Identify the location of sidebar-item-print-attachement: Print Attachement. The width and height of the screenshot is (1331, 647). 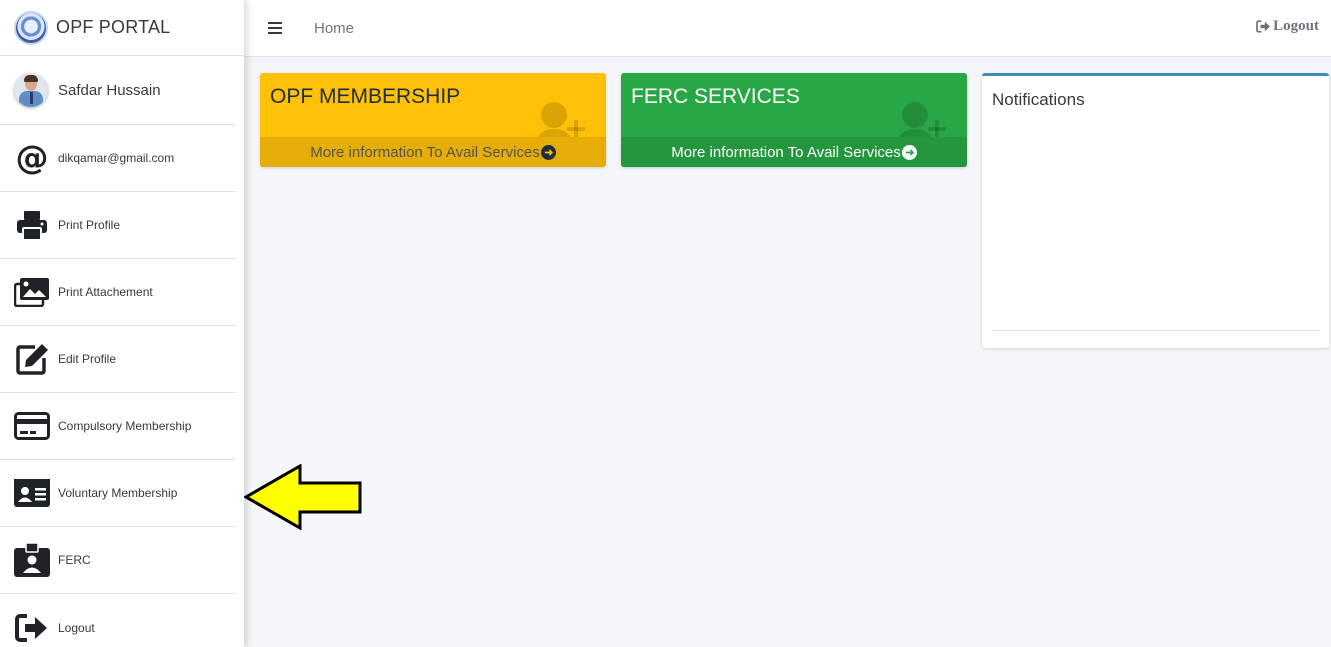
(118, 292).